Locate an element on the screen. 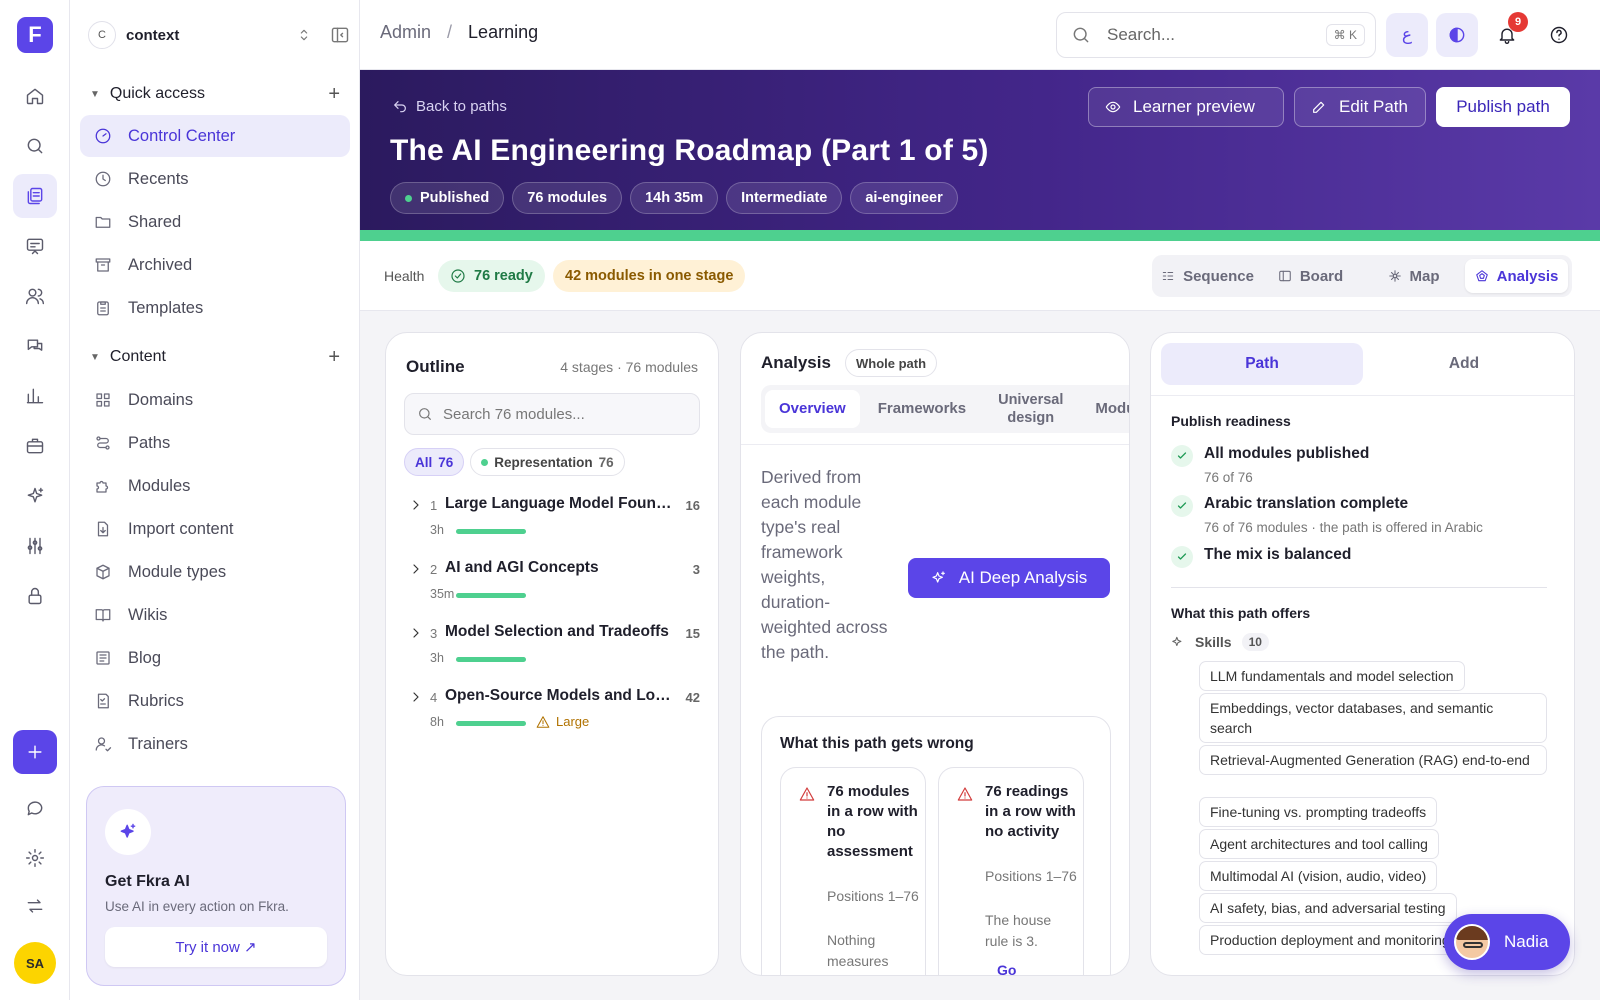 This screenshot has width=1600, height=1000. skills-header: Skills 10 is located at coordinates (1220, 642).